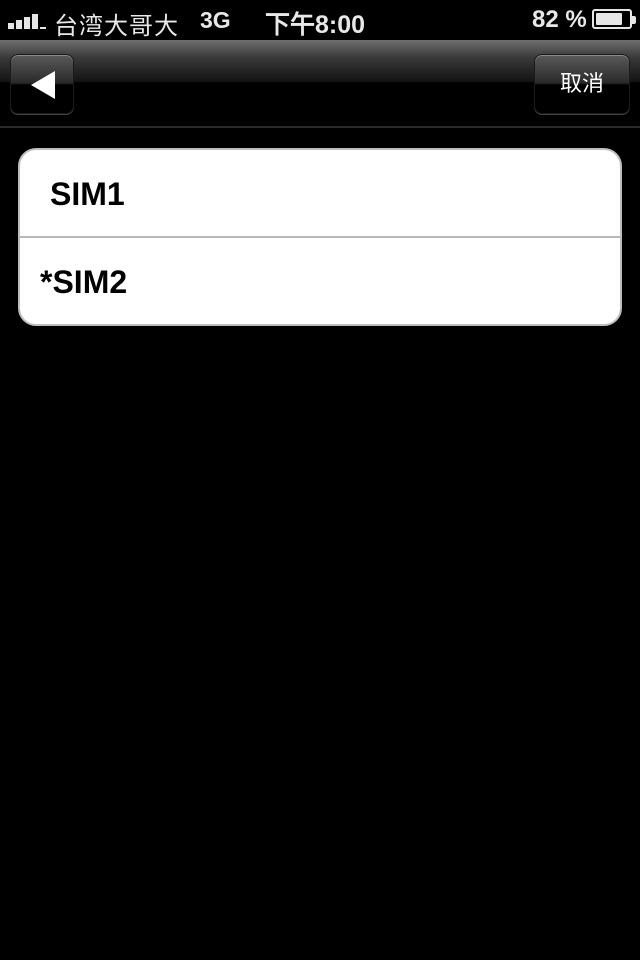  Describe the element at coordinates (87, 194) in the screenshot. I see `list-item-label: SIM1` at that location.